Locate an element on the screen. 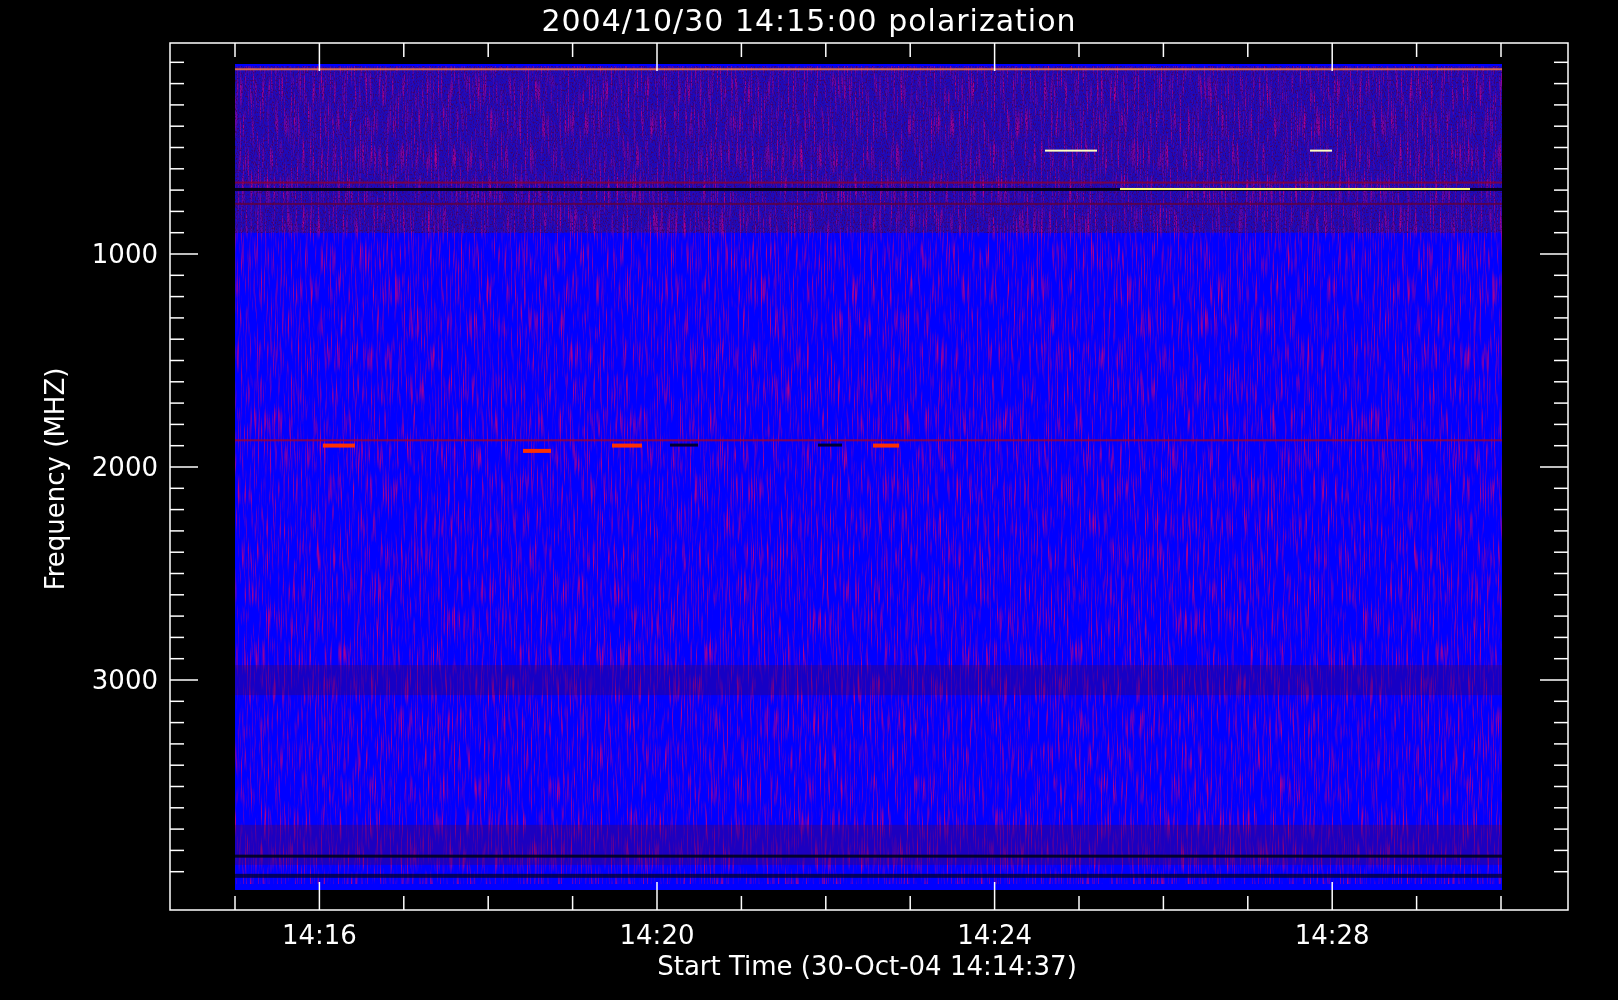  plot-title: 2004/10/30 14:15:00 polarization is located at coordinates (809, 21).